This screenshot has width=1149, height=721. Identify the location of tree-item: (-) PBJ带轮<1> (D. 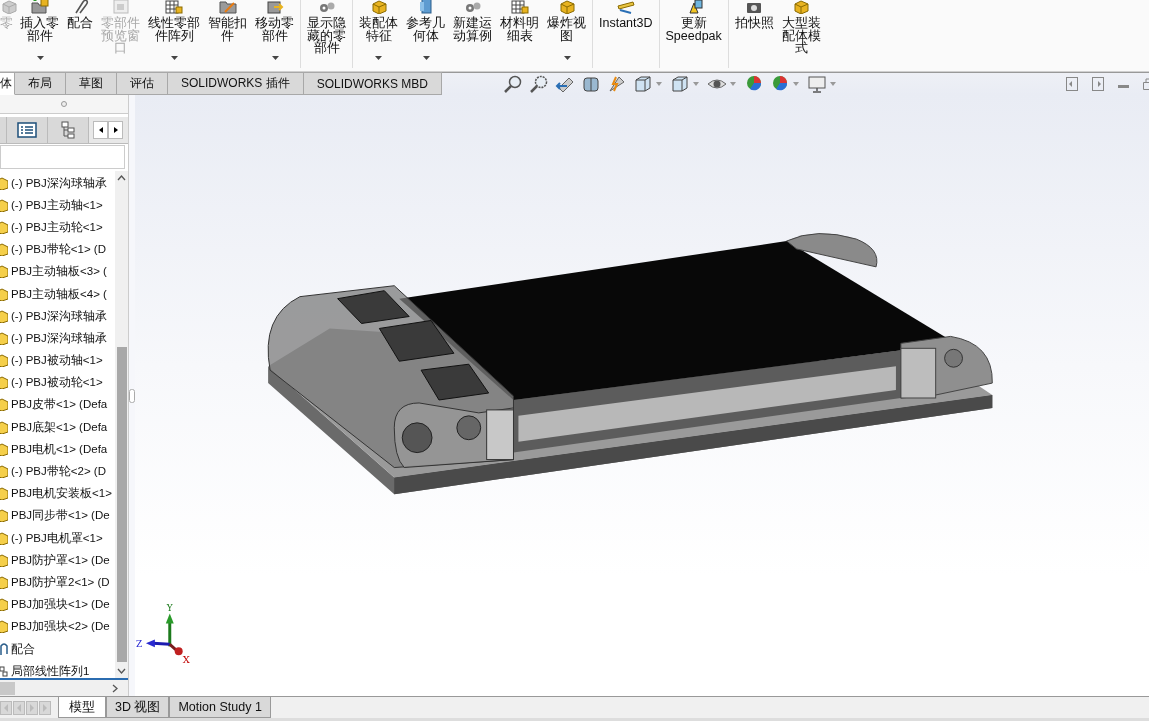
(53, 249).